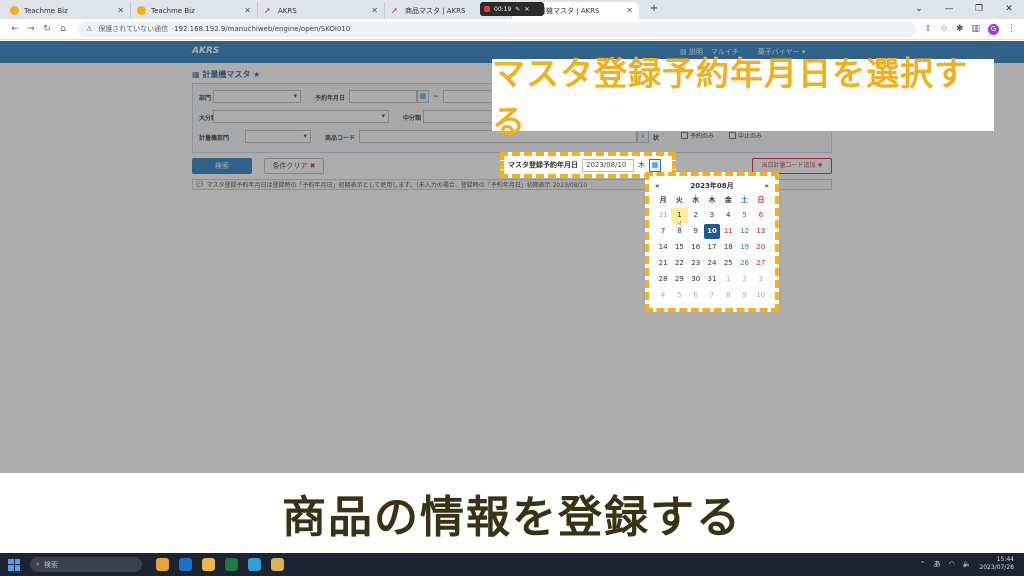 Image resolution: width=1024 pixels, height=576 pixels. I want to click on ime-indicator: あ, so click(937, 564).